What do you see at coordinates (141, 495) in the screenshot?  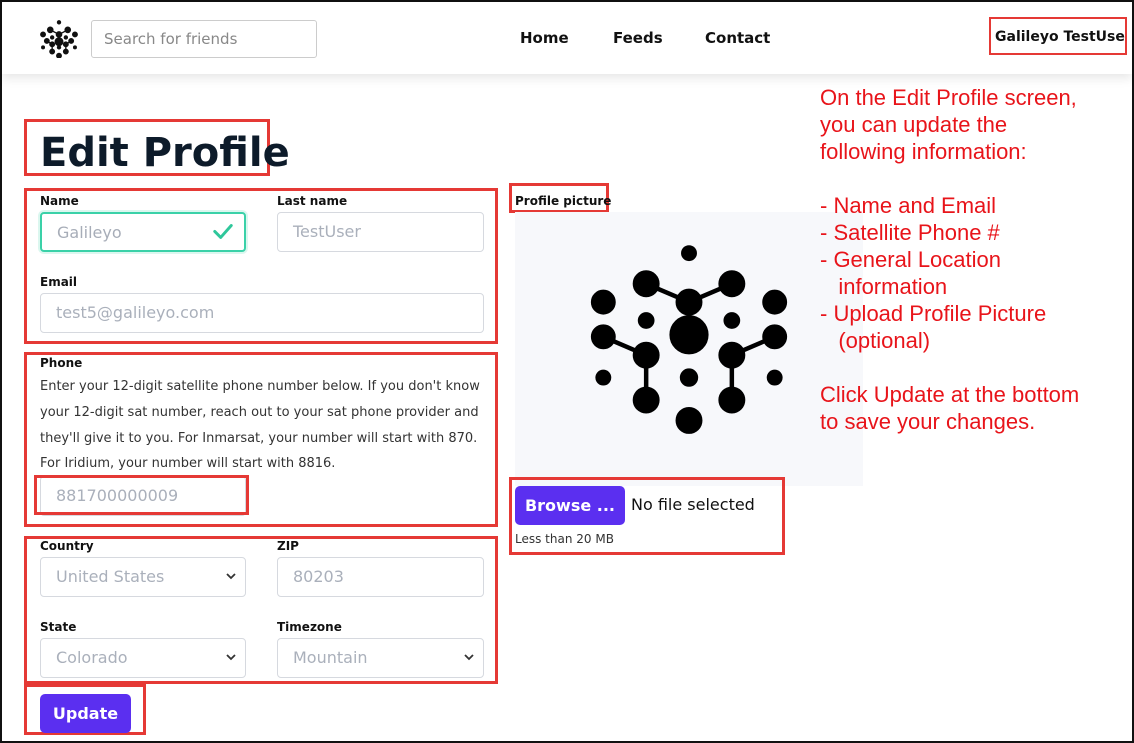 I see `highlight-phone-field` at bounding box center [141, 495].